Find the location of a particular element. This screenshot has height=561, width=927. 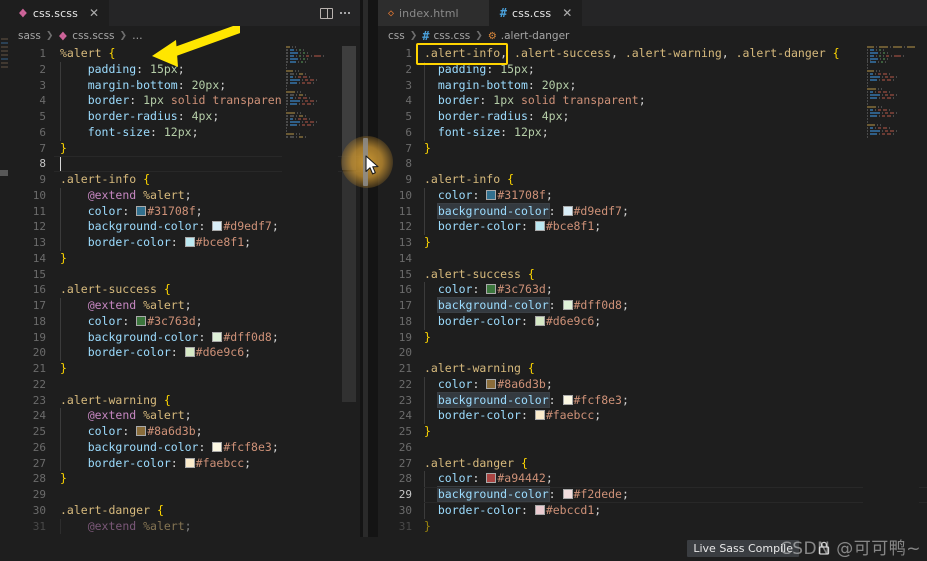

code-line: 27 .alert-danger { is located at coordinates (652, 464).